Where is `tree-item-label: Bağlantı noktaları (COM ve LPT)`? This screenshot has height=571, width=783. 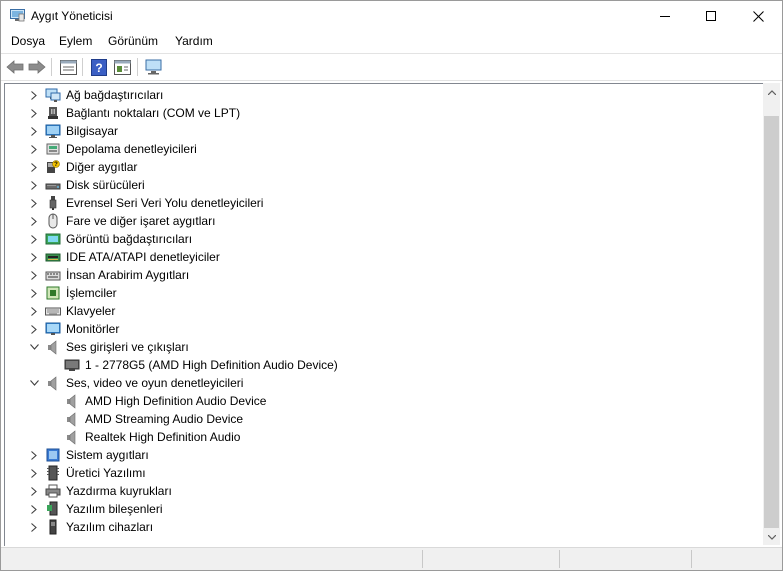 tree-item-label: Bağlantı noktaları (COM ve LPT) is located at coordinates (153, 113).